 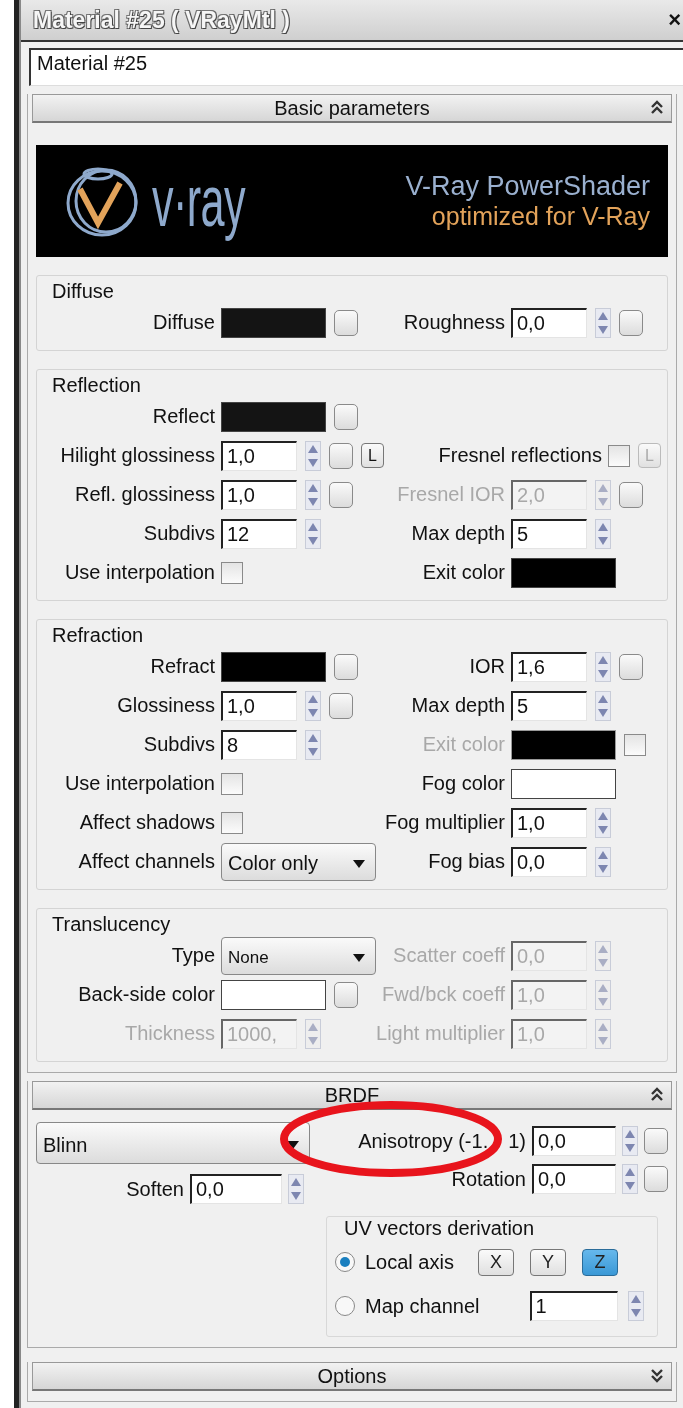 I want to click on field-label: Scatter coeff, so click(x=449, y=955).